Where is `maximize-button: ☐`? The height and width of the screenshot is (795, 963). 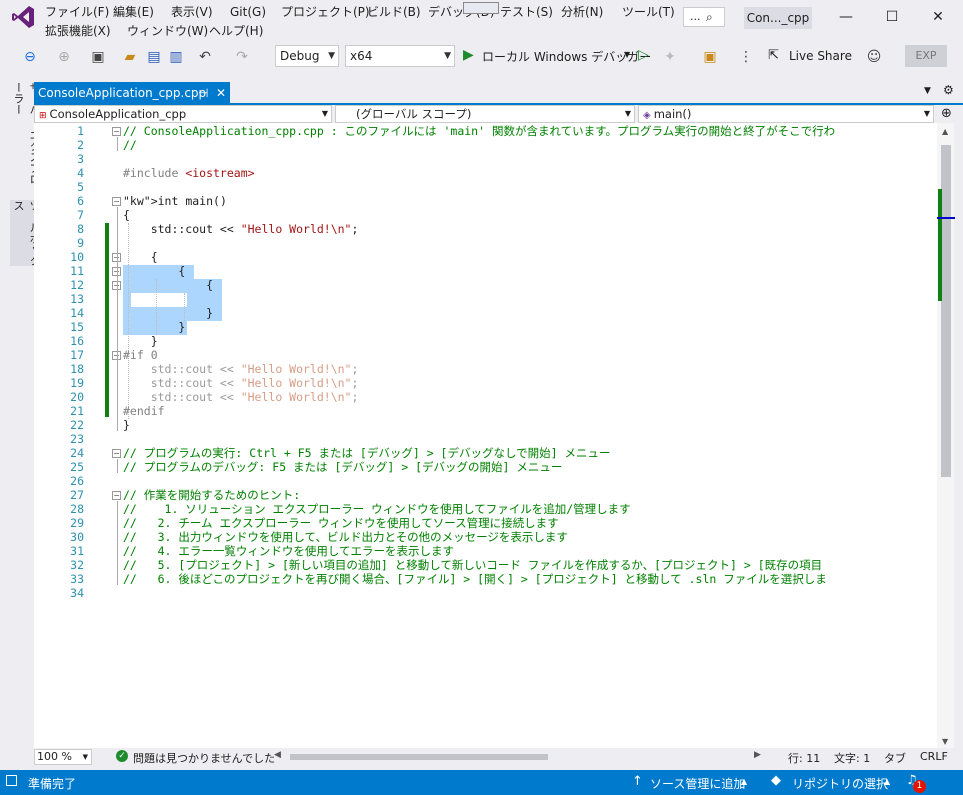 maximize-button: ☐ is located at coordinates (892, 17).